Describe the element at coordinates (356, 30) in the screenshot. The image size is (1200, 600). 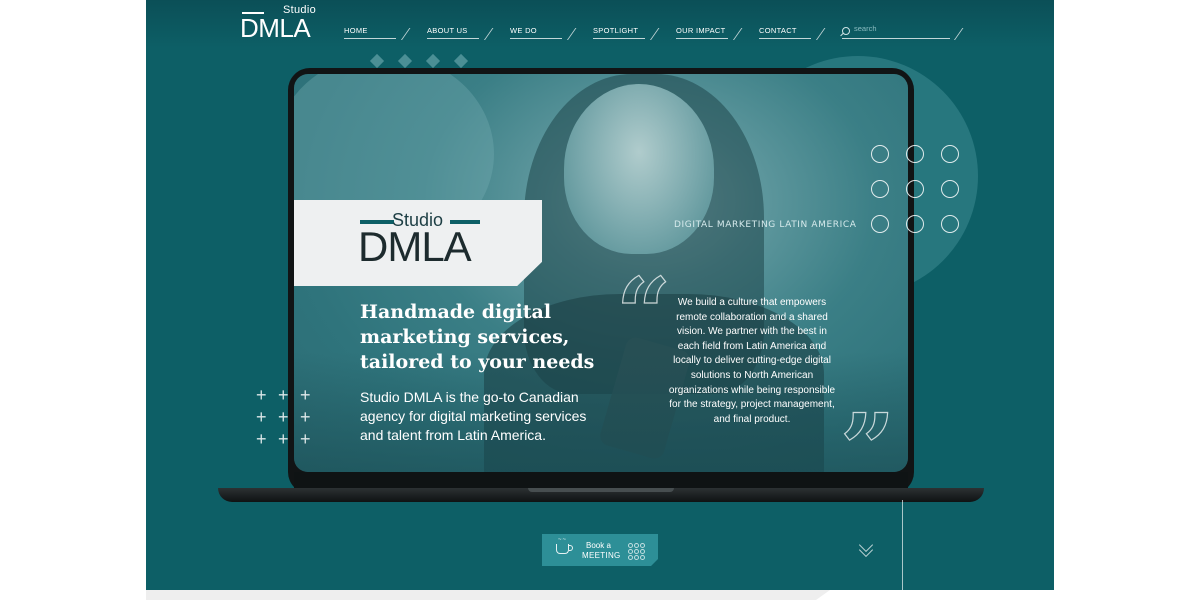
I see `nav-item-label: HOME` at that location.